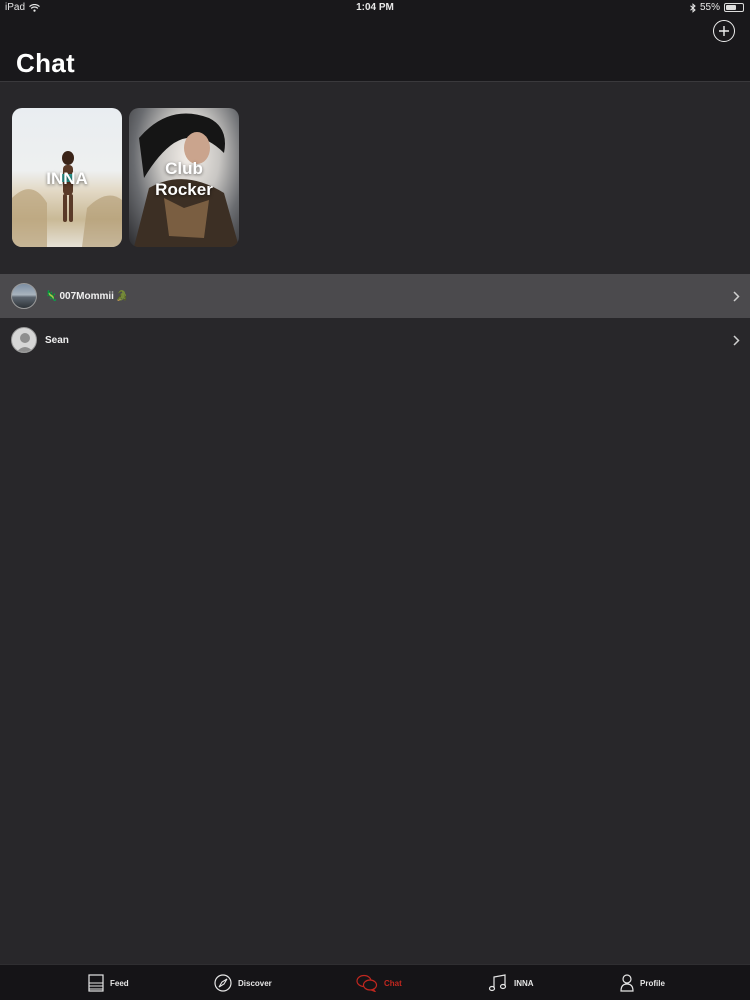 The image size is (750, 1000). I want to click on header: Chat, so click(375, 49).